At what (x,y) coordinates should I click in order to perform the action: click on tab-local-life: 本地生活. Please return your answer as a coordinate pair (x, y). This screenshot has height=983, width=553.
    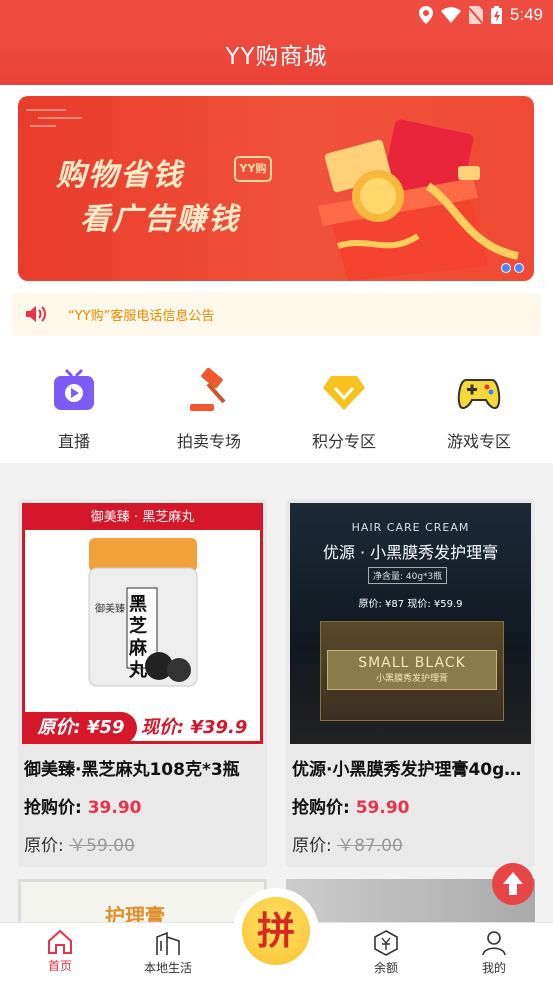
    Looking at the image, I should click on (168, 952).